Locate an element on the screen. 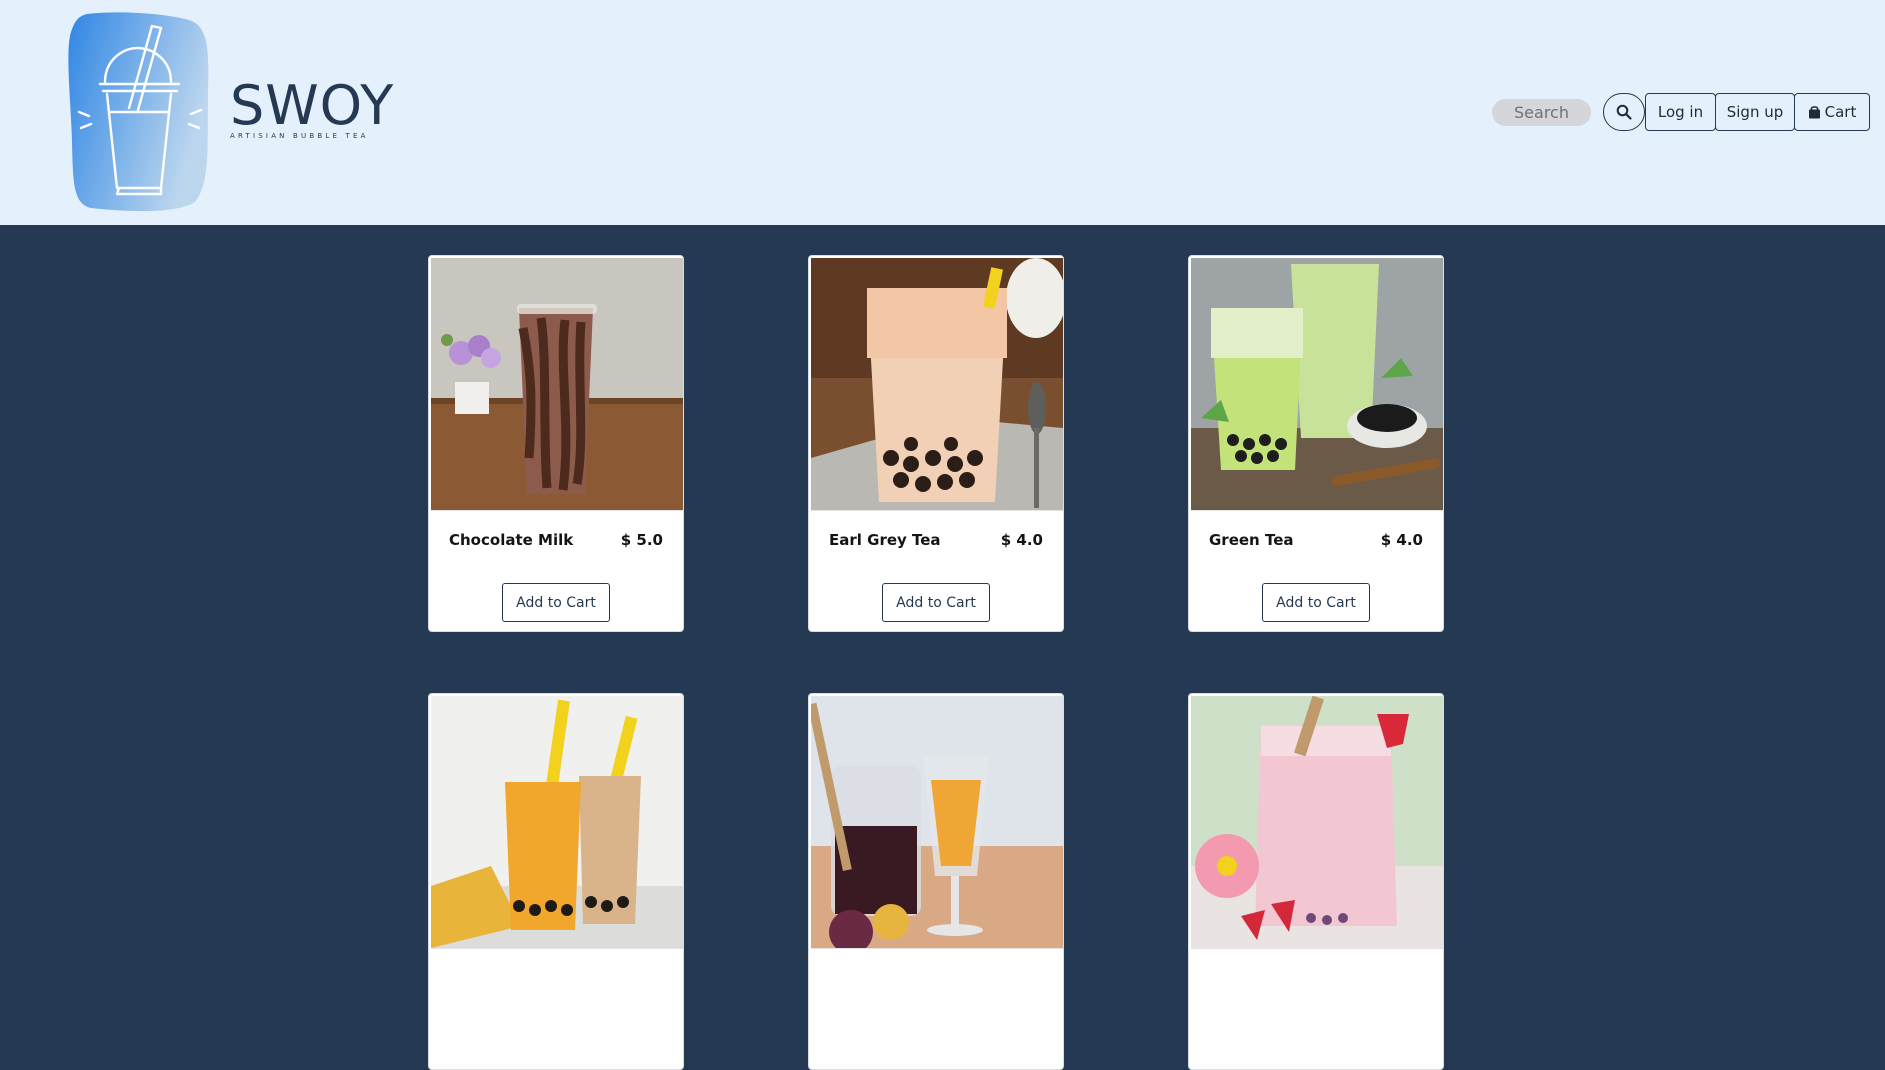 This screenshot has width=1885, height=1070. login-label: Log in is located at coordinates (1680, 112).